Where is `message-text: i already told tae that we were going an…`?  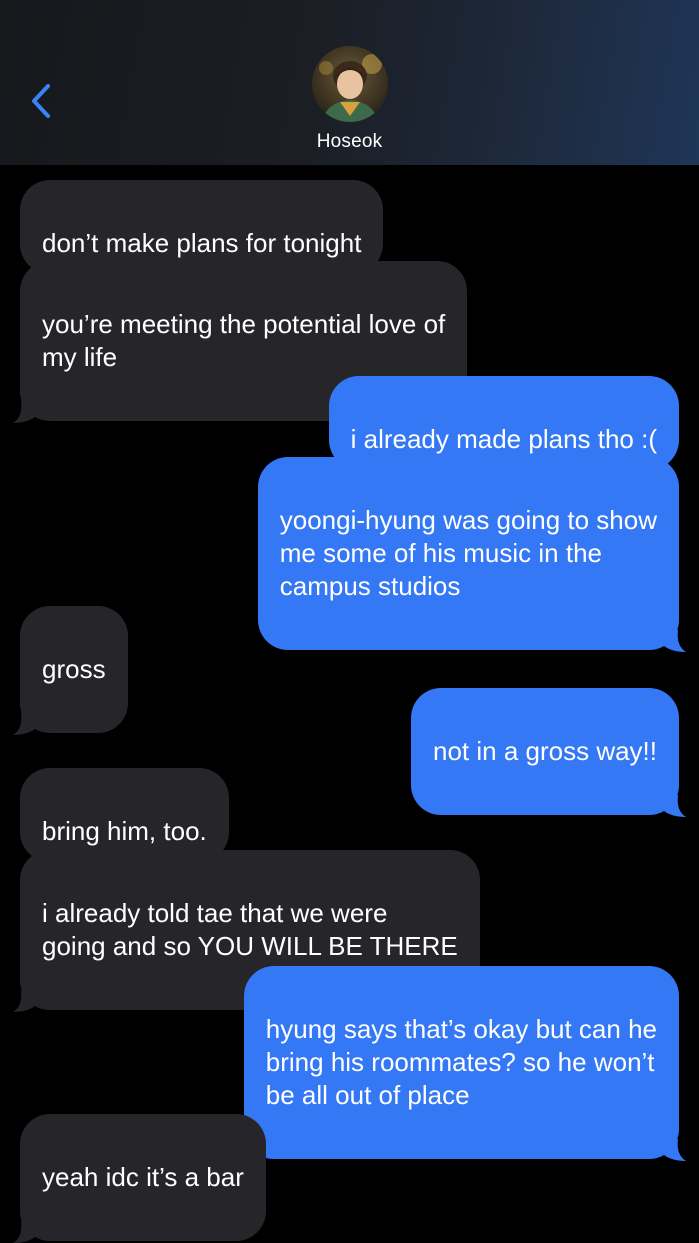 message-text: i already told tae that we were going an… is located at coordinates (250, 929).